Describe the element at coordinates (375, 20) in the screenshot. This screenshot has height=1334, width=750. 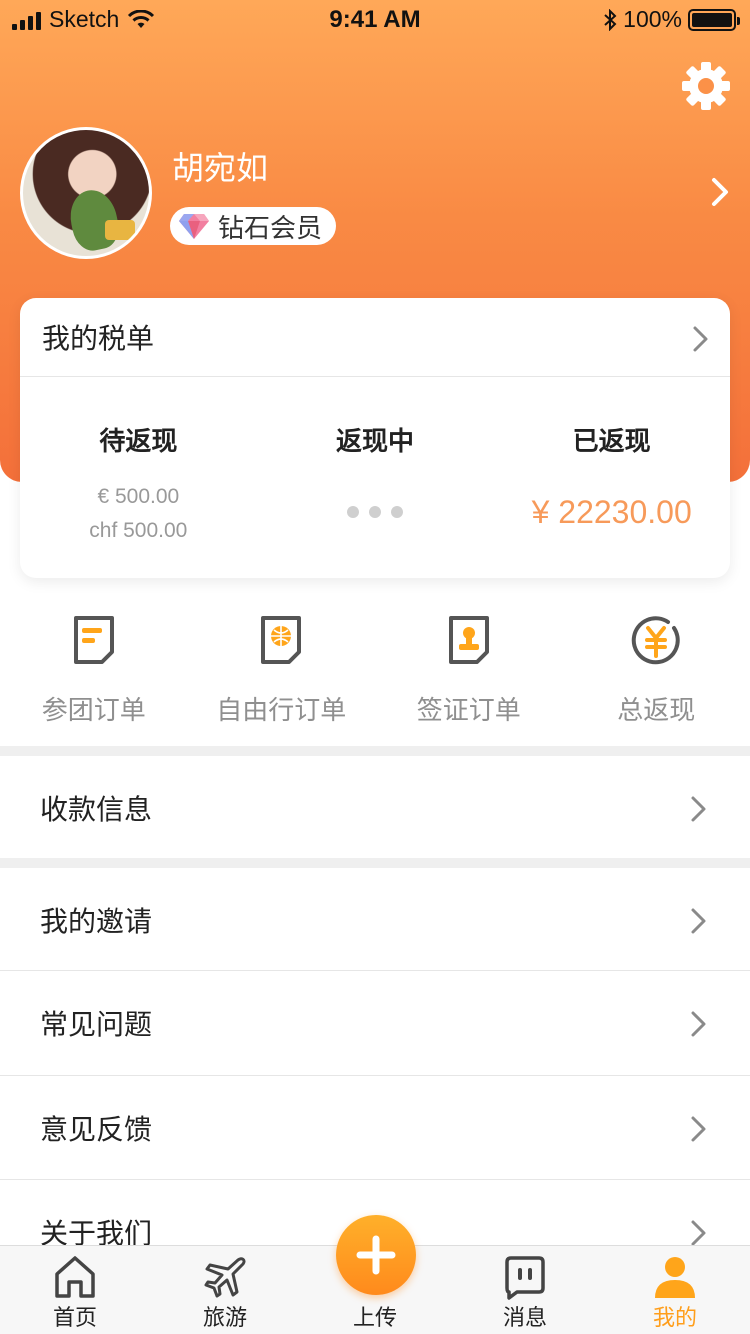
I see `status-bar: Sketch 9:41 AM 100%` at that location.